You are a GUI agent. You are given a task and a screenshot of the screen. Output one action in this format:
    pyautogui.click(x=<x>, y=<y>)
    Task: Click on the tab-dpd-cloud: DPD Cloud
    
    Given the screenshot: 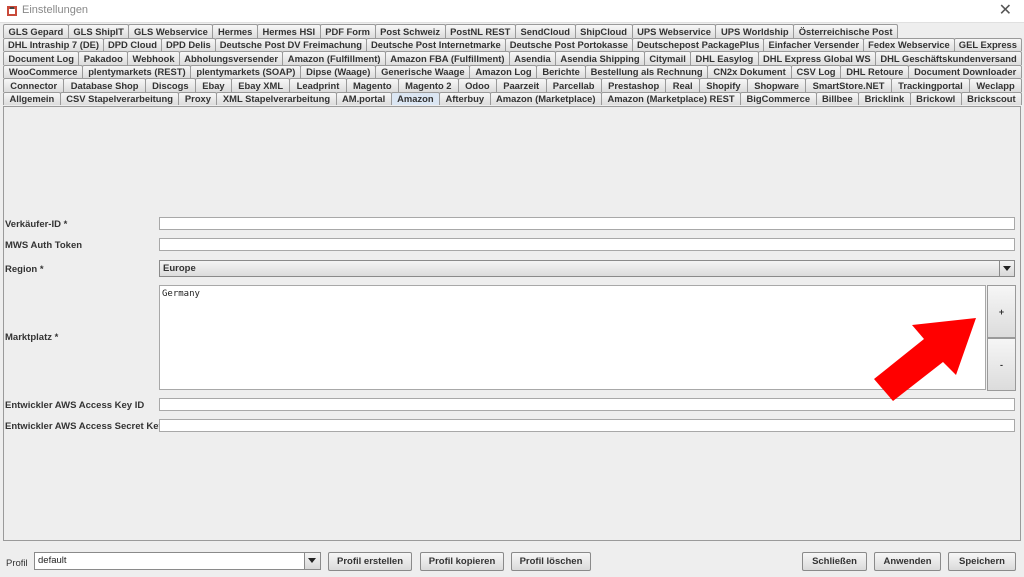 What is the action you would take?
    pyautogui.click(x=132, y=44)
    